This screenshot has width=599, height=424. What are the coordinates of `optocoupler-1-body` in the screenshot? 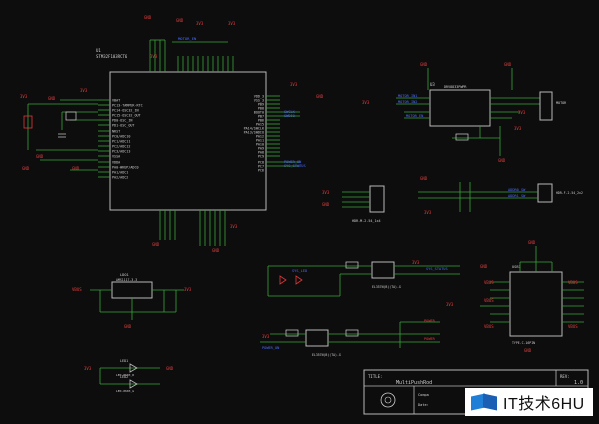 It's located at (383, 270).